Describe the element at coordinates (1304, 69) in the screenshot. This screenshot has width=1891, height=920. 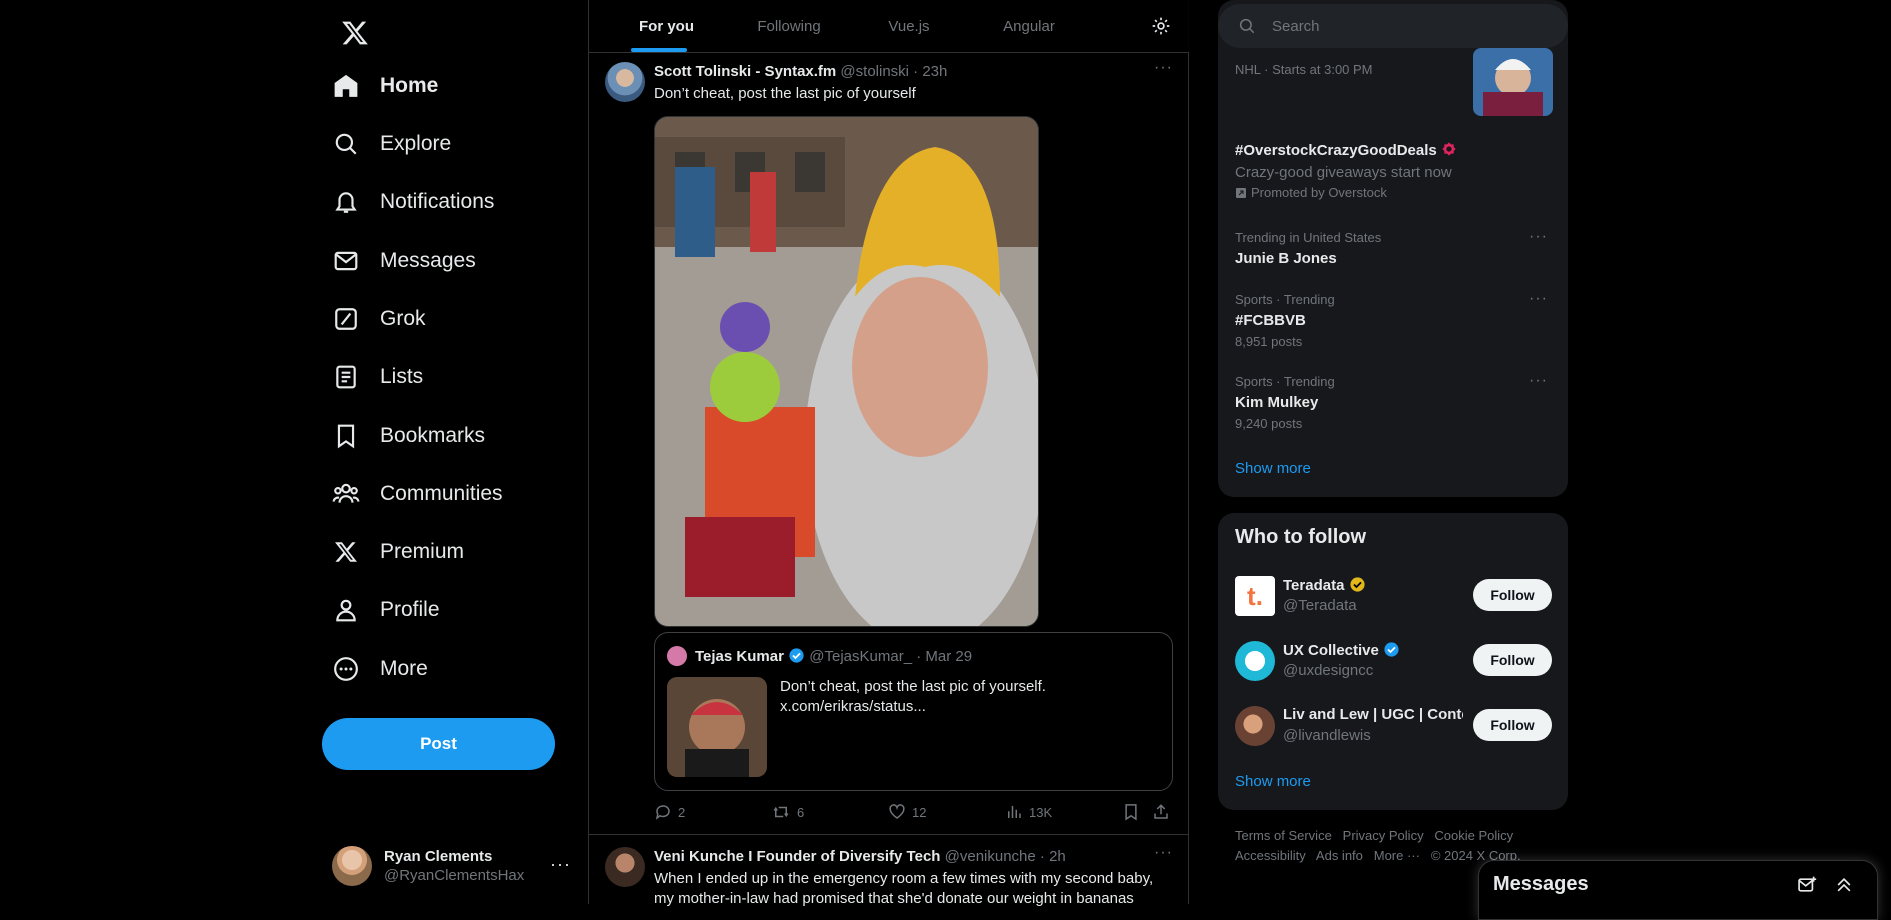
I see `trend-meta: NHL · Starts at 3:00 PM` at that location.